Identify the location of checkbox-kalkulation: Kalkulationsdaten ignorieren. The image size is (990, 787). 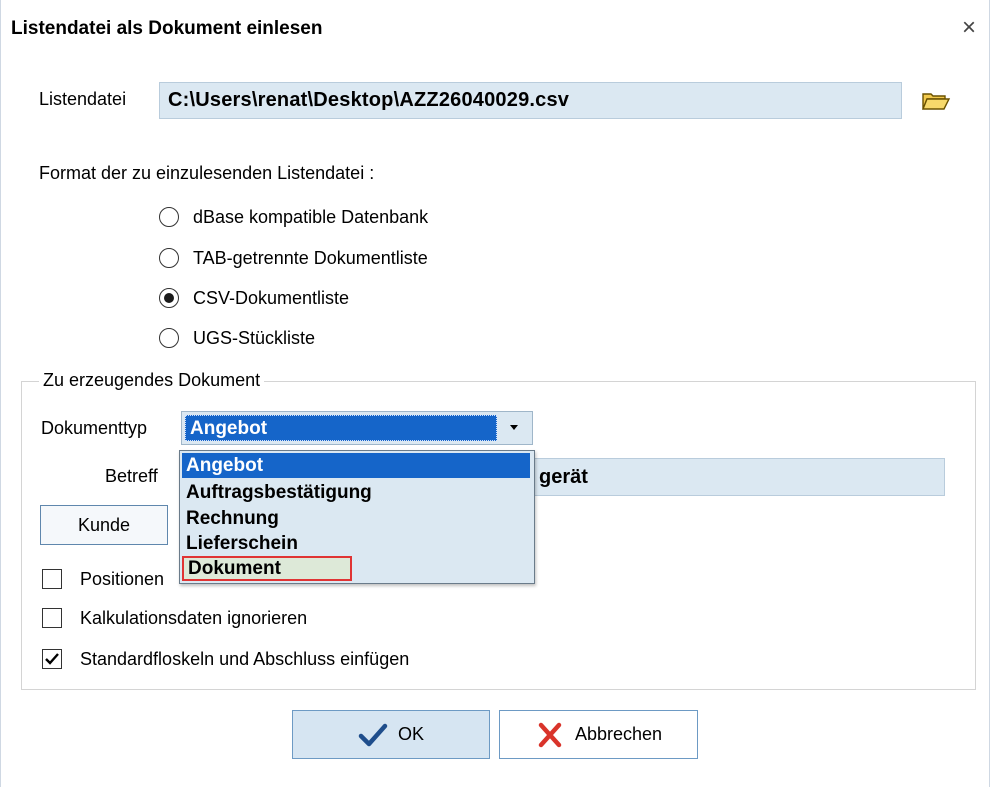
(174, 618).